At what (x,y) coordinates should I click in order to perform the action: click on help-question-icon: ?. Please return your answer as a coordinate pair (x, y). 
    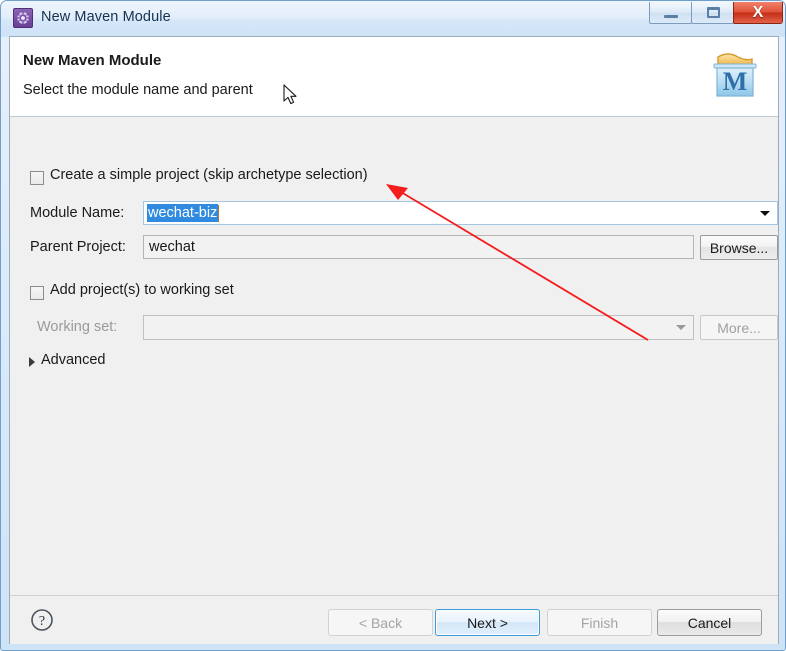
    Looking at the image, I should click on (42, 620).